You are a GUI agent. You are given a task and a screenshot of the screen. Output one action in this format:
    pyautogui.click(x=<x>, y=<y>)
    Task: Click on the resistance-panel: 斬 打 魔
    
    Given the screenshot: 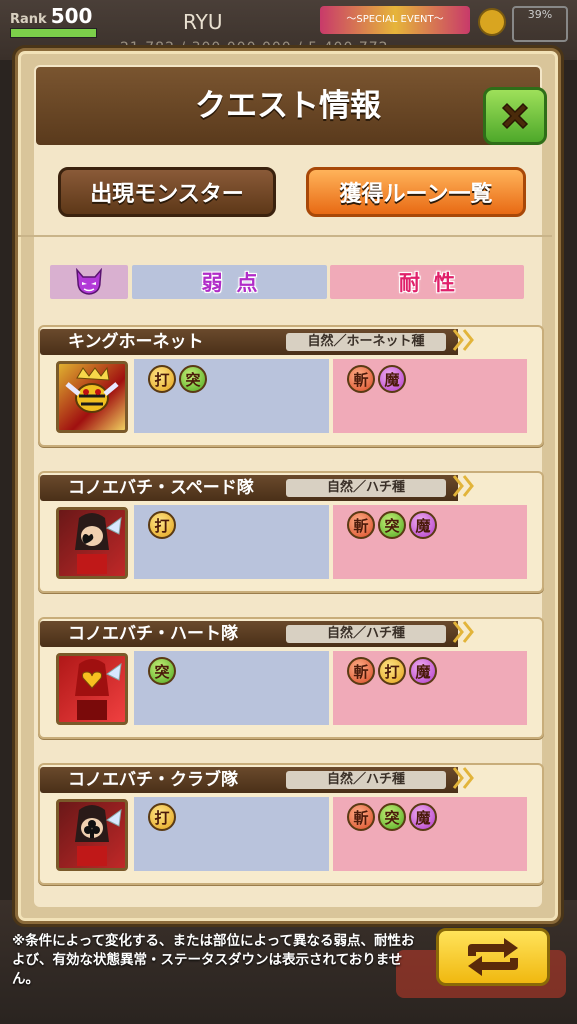 What is the action you would take?
    pyautogui.click(x=430, y=688)
    